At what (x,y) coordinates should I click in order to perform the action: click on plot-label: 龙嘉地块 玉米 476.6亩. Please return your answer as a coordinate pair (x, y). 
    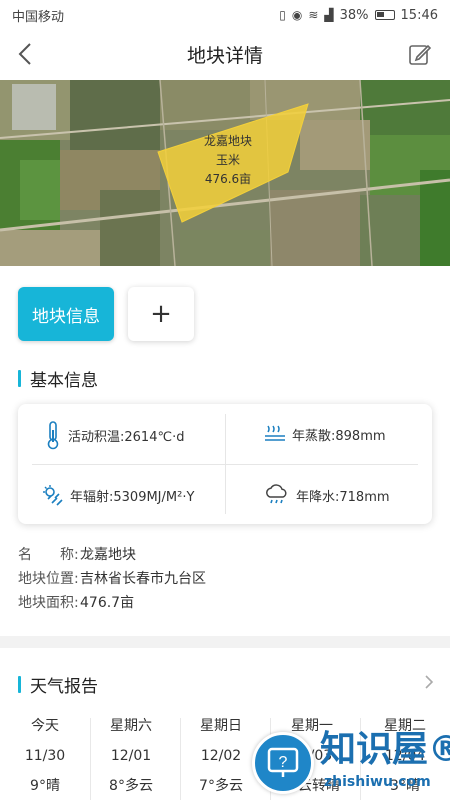
    Looking at the image, I should click on (228, 160).